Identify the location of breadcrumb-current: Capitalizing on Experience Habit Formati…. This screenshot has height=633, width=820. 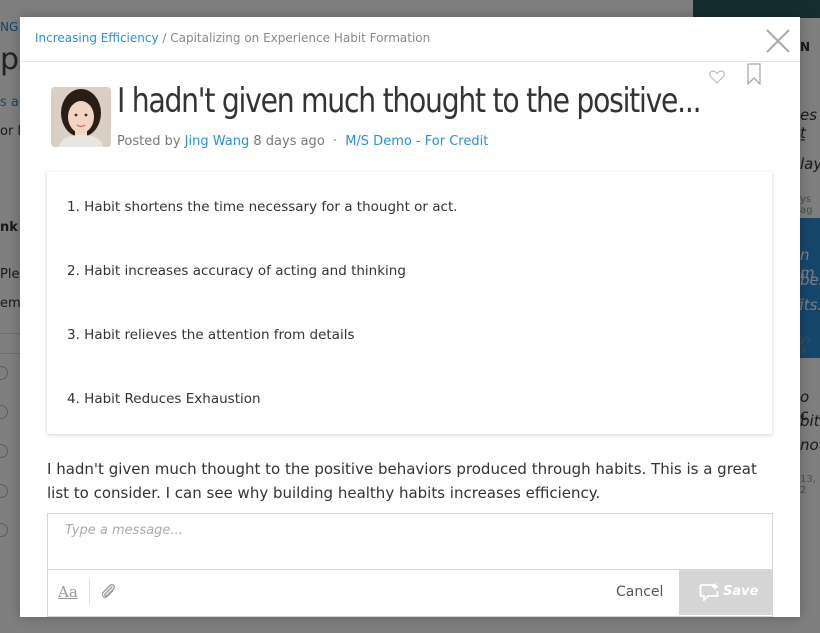
(300, 38).